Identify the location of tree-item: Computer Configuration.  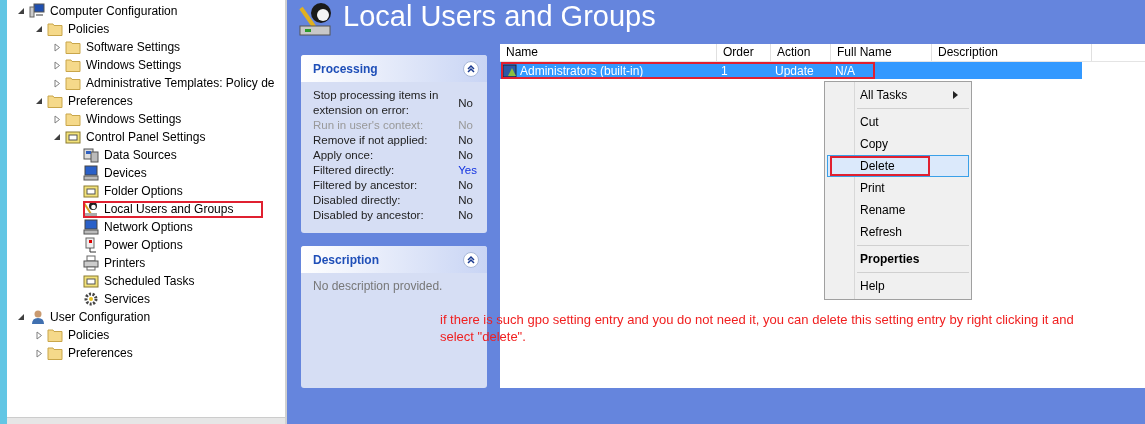
(114, 11).